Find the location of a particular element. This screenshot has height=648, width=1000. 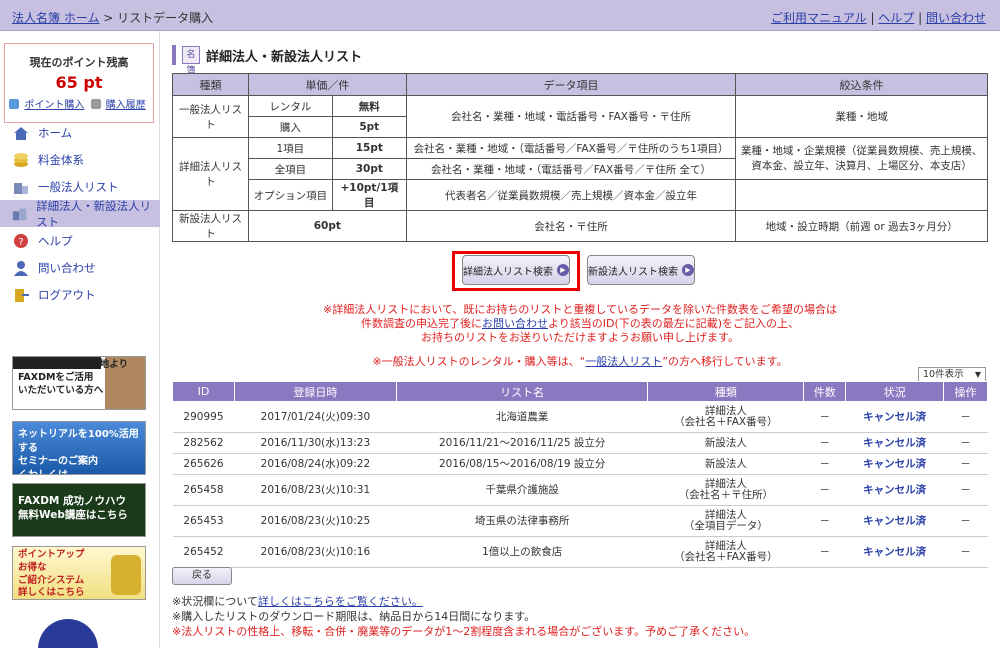

cell-name: 埼玉県の法律事務所 is located at coordinates (522, 521).